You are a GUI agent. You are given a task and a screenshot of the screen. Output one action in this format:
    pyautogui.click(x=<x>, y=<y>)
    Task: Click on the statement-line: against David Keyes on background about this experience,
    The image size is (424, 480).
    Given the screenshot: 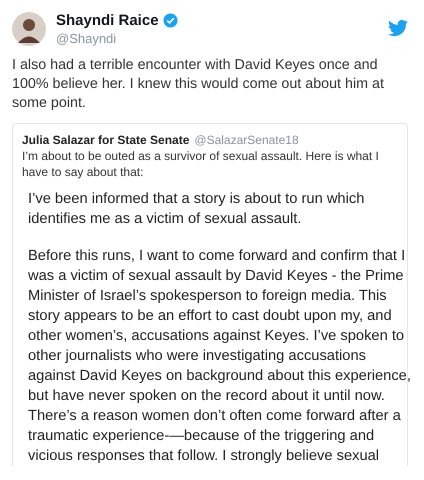 What is the action you would take?
    pyautogui.click(x=219, y=376)
    